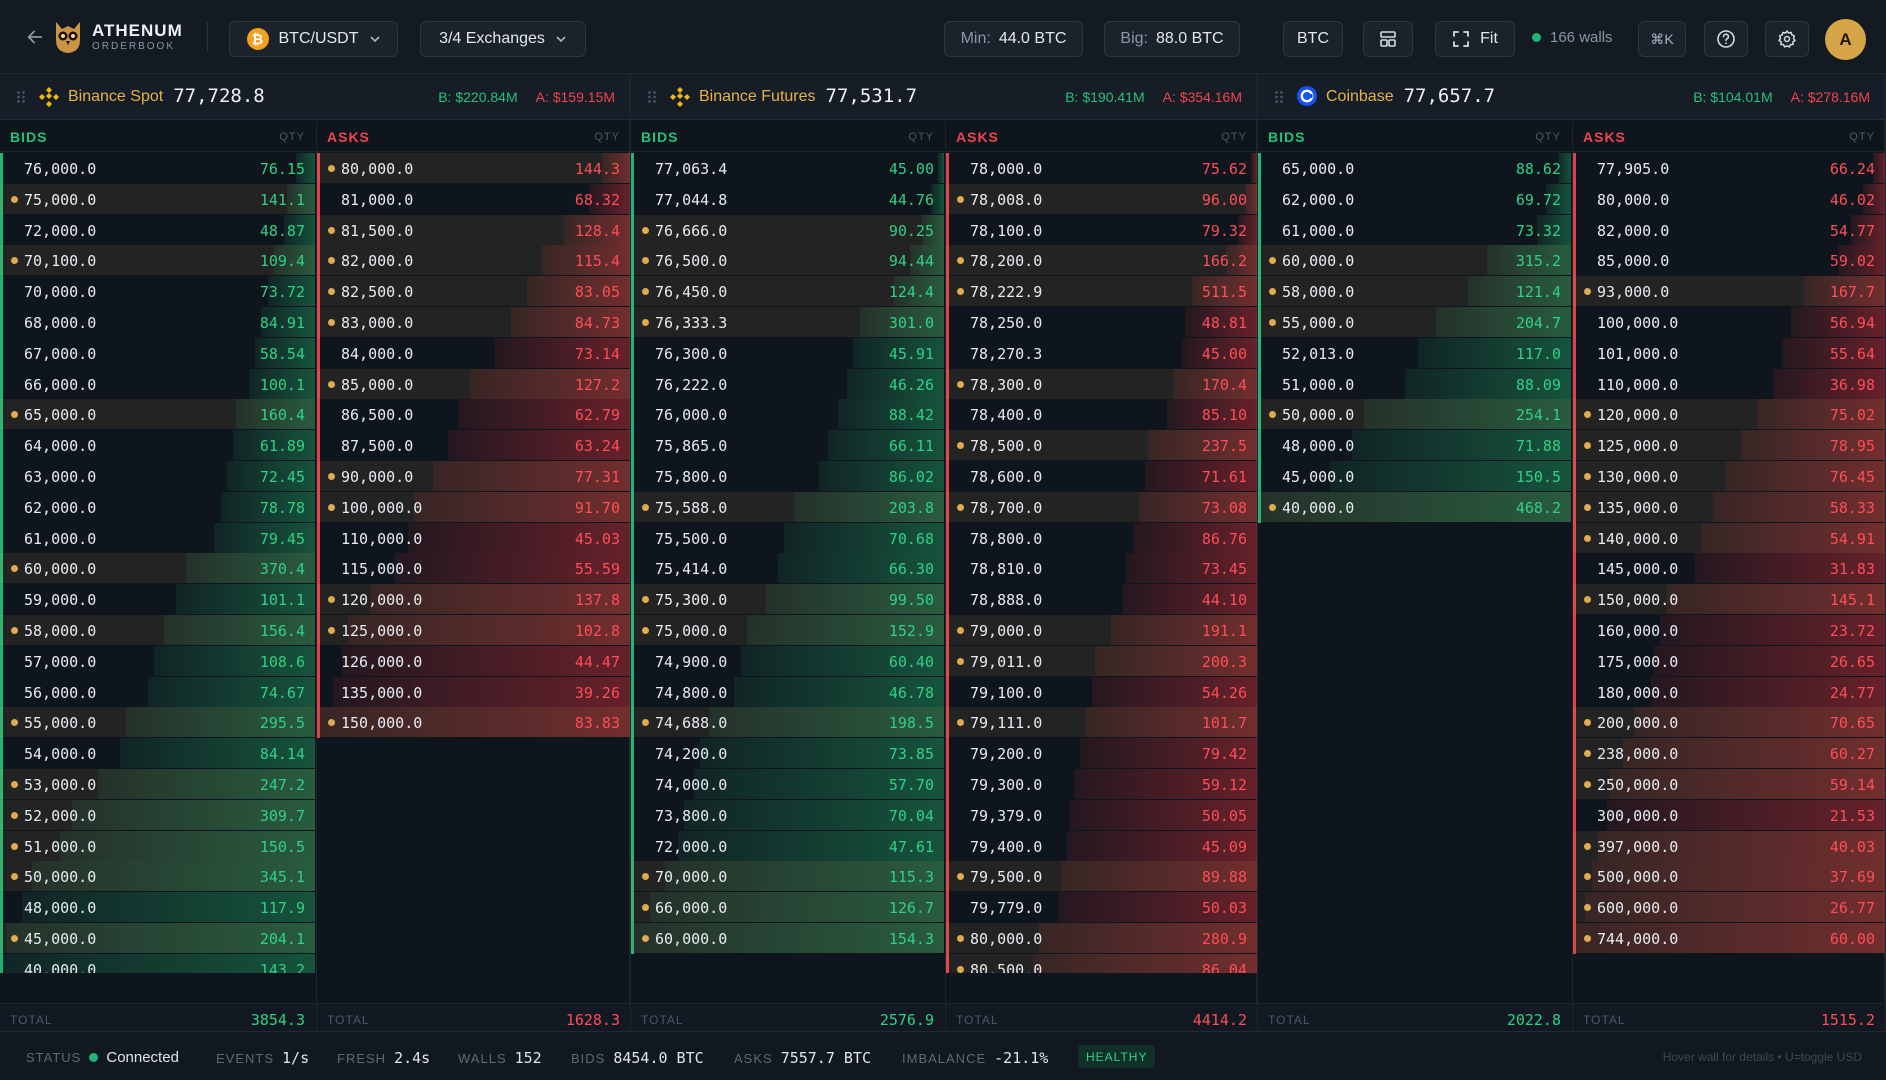 The height and width of the screenshot is (1080, 1886). Describe the element at coordinates (1729, 907) in the screenshot. I see `ask-row: 600,000.0 26.77` at that location.